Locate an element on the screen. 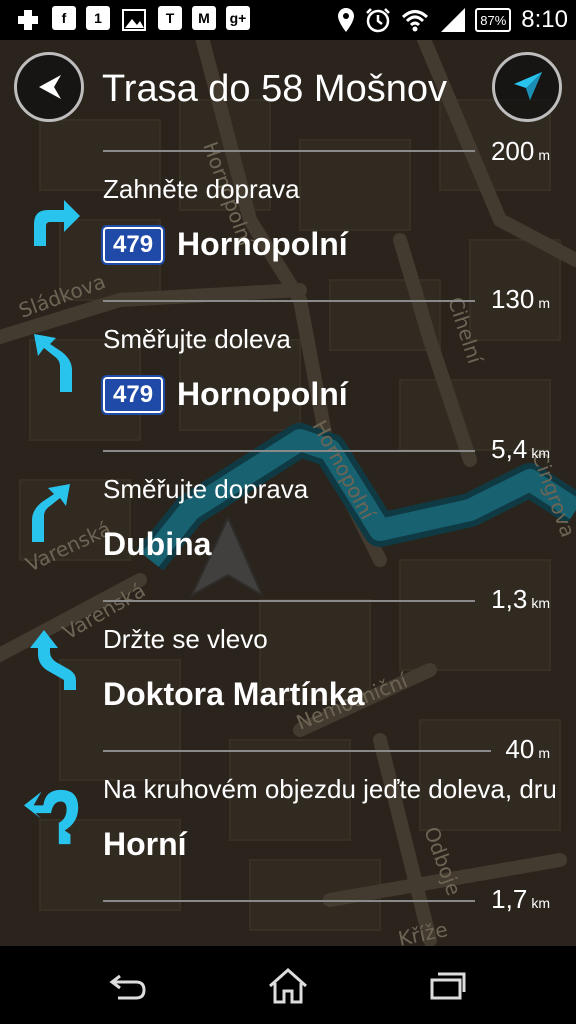 This screenshot has height=1024, width=576. clock: 8:10 is located at coordinates (544, 19).